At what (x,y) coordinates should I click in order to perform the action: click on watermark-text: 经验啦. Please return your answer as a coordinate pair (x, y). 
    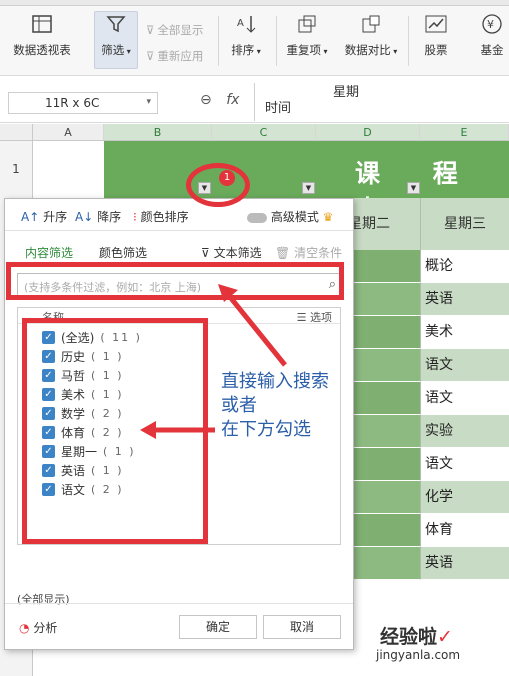
    Looking at the image, I should click on (409, 637).